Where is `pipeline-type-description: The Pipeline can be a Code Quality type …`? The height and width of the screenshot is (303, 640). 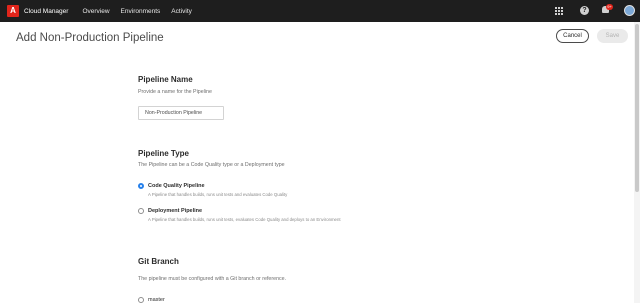 pipeline-type-description: The Pipeline can be a Code Quality type … is located at coordinates (211, 165).